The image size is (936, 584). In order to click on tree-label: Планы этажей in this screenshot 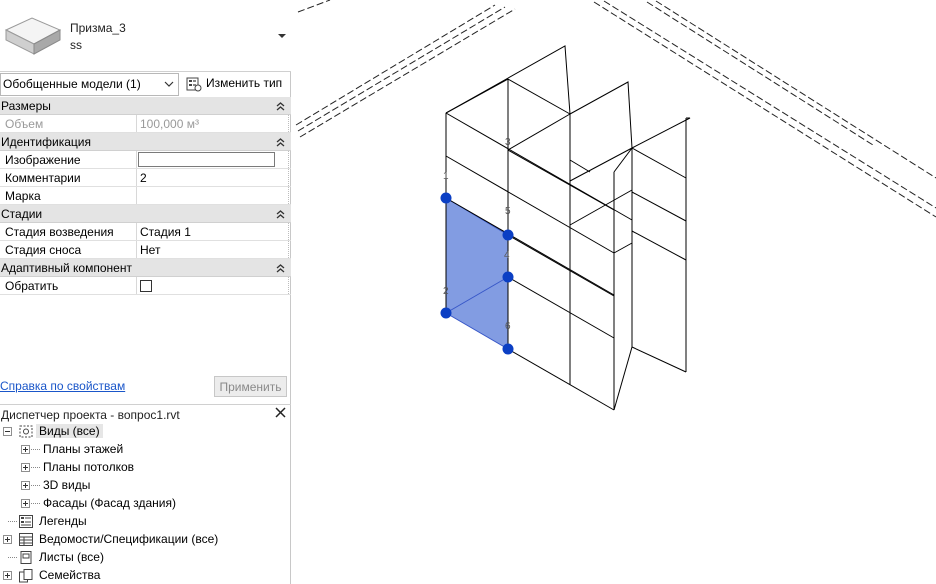, I will do `click(83, 449)`.